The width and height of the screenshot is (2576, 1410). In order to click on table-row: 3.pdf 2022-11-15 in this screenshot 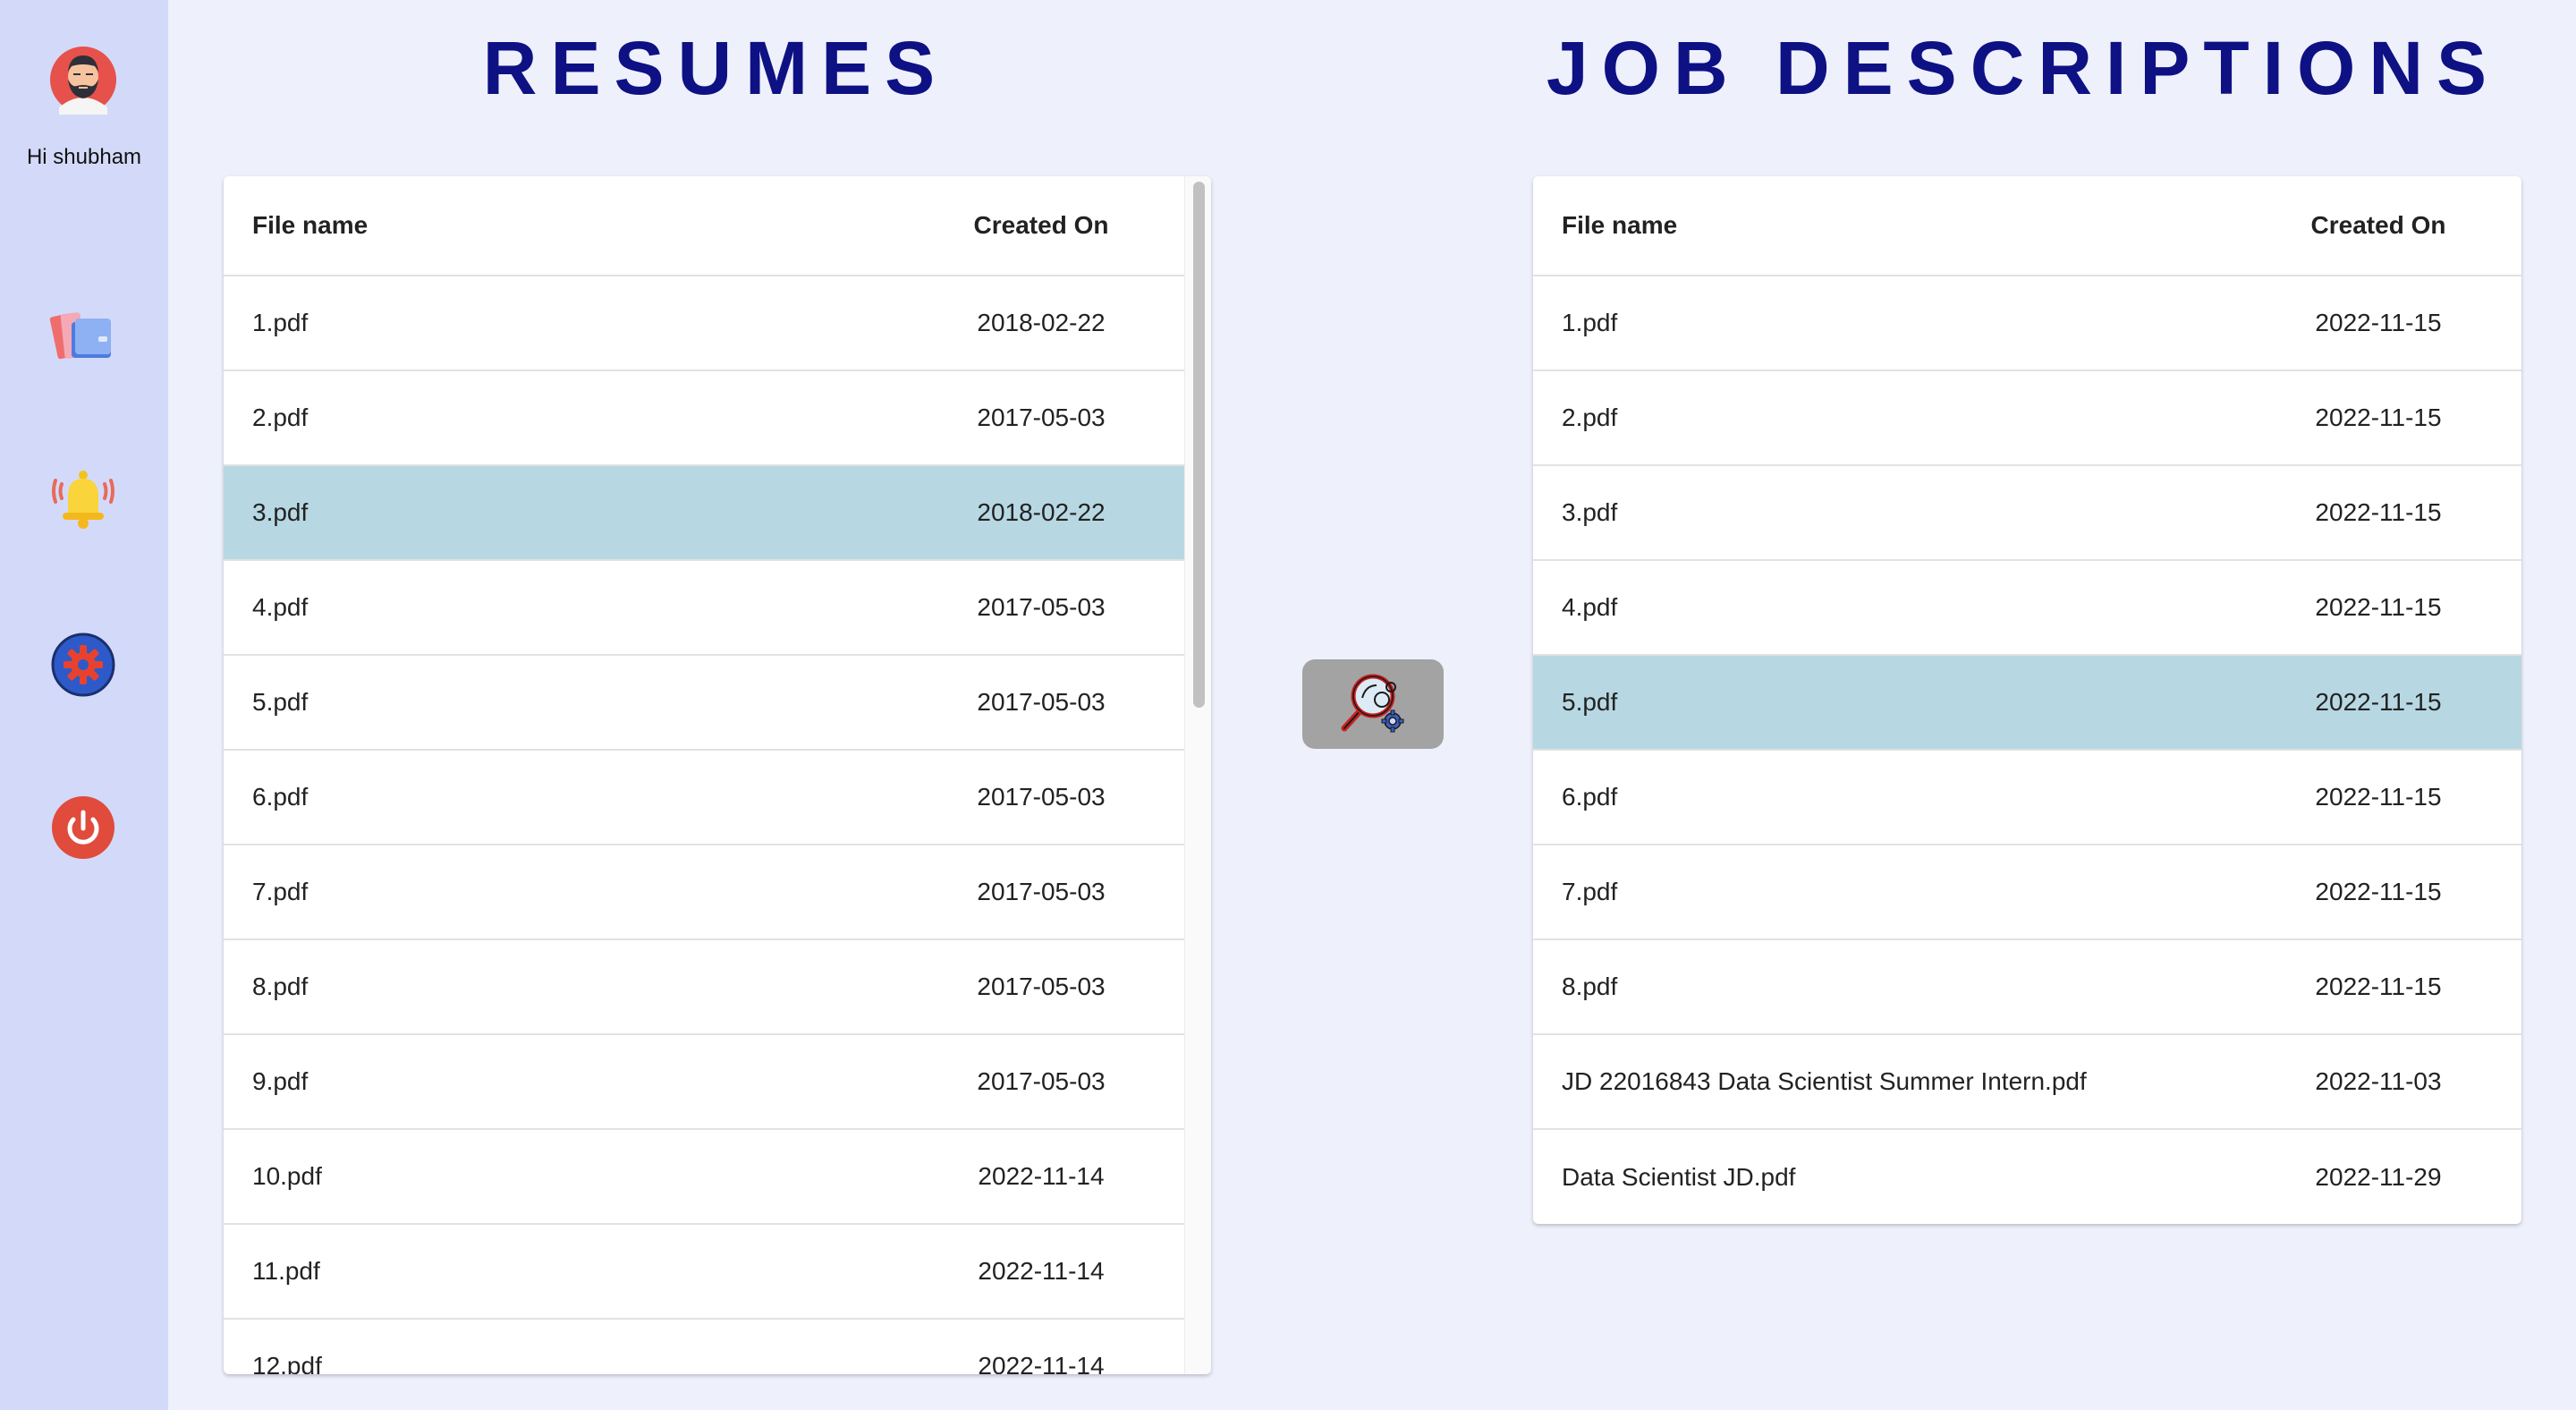, I will do `click(2027, 514)`.